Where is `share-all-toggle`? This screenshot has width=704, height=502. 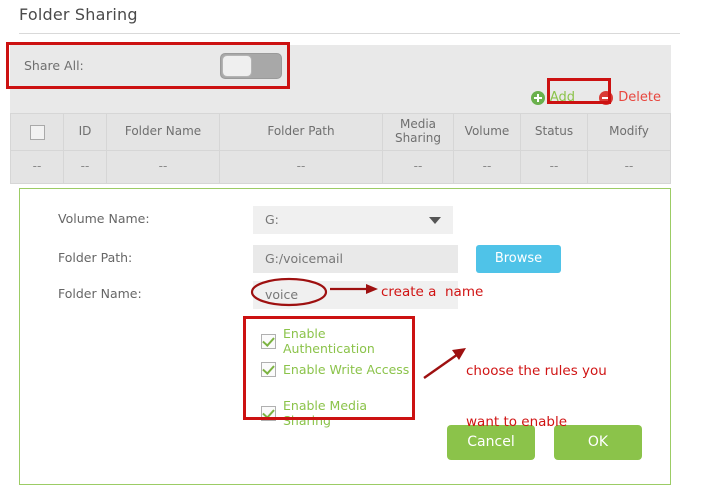
share-all-toggle is located at coordinates (251, 66).